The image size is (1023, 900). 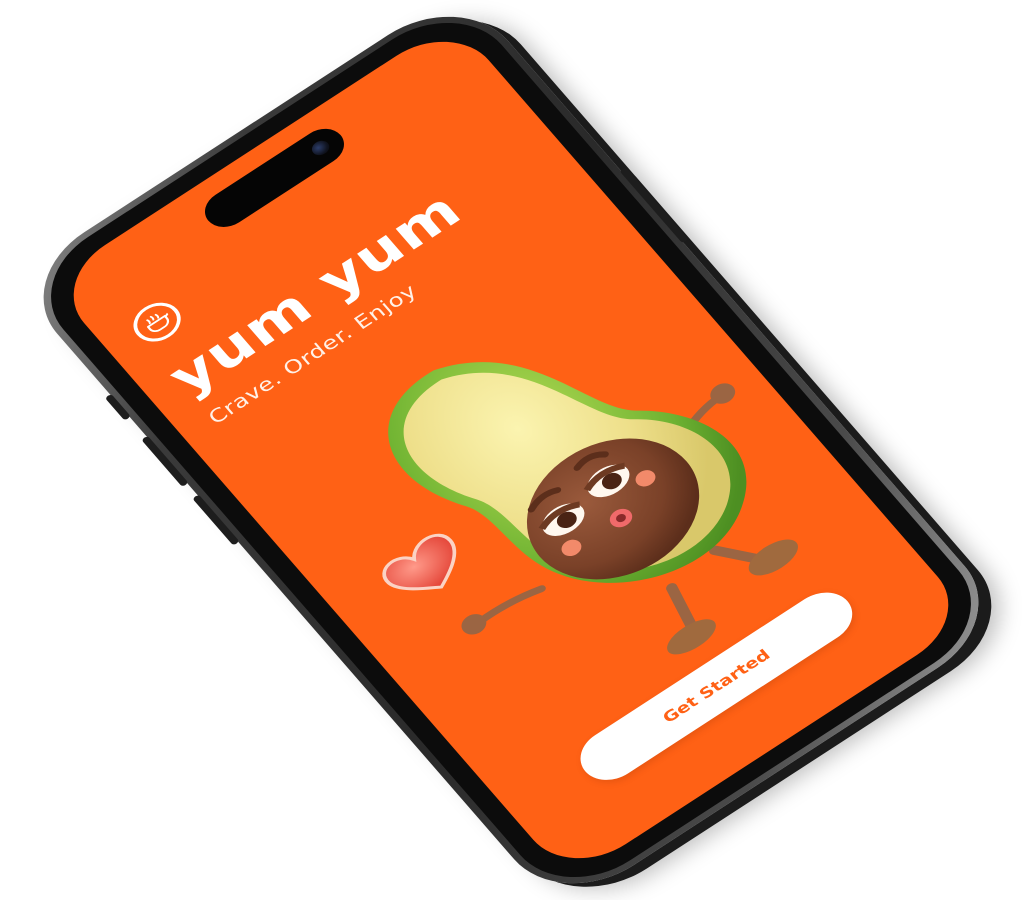 What do you see at coordinates (157, 322) in the screenshot?
I see `cooking-pot-icon` at bounding box center [157, 322].